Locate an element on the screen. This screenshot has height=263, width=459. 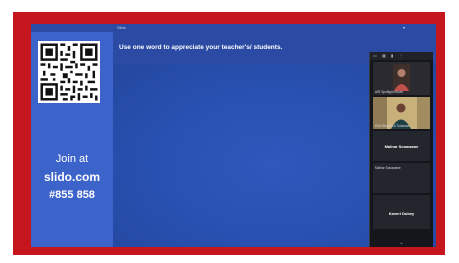
participant-tile: Kaveri Dubey is located at coordinates (401, 212).